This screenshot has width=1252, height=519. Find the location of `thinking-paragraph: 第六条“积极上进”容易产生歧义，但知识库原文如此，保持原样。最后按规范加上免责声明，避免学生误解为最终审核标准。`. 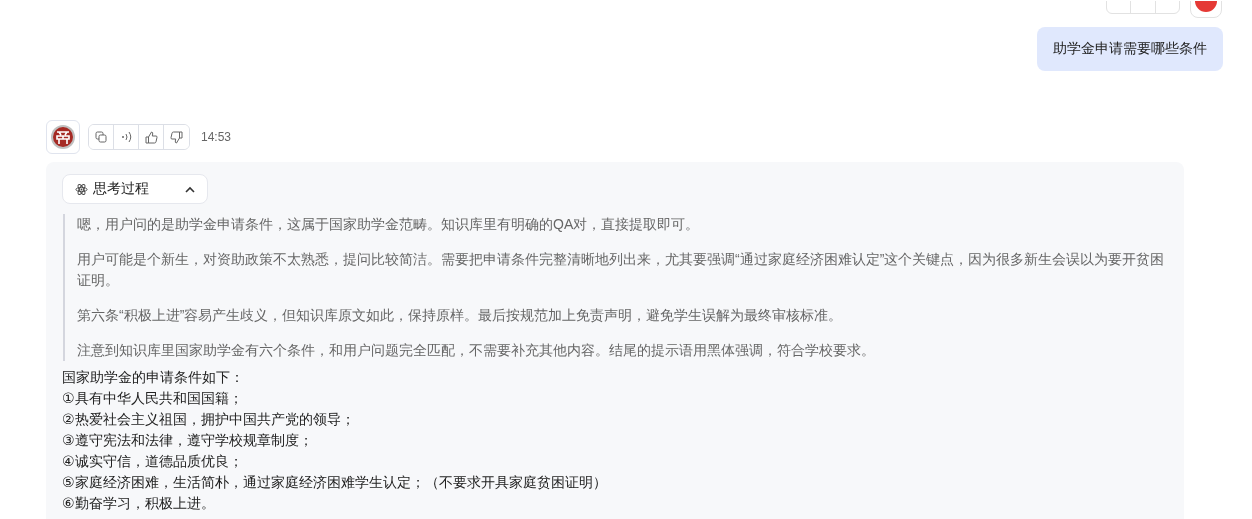

thinking-paragraph: 第六条“积极上进”容易产生歧义，但知识库原文如此，保持原样。最后按规范加上免责声明，避免学生误解为最终审核标准。 is located at coordinates (460, 315).